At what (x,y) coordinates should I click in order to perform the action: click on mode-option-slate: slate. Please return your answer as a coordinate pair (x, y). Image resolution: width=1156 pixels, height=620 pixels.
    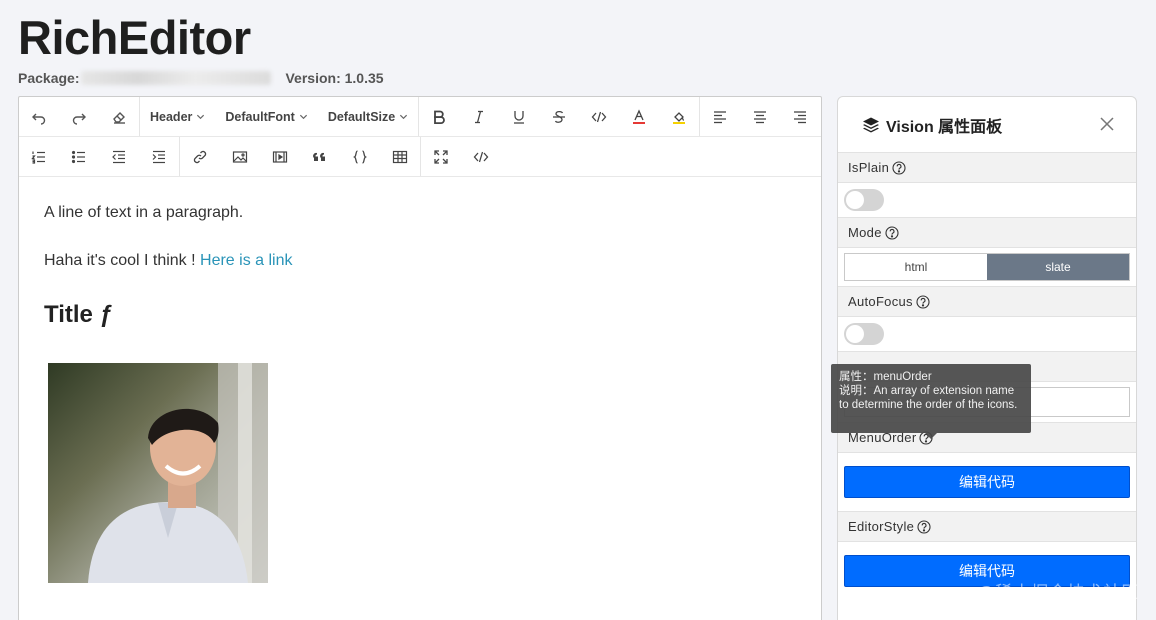
    Looking at the image, I should click on (1058, 267).